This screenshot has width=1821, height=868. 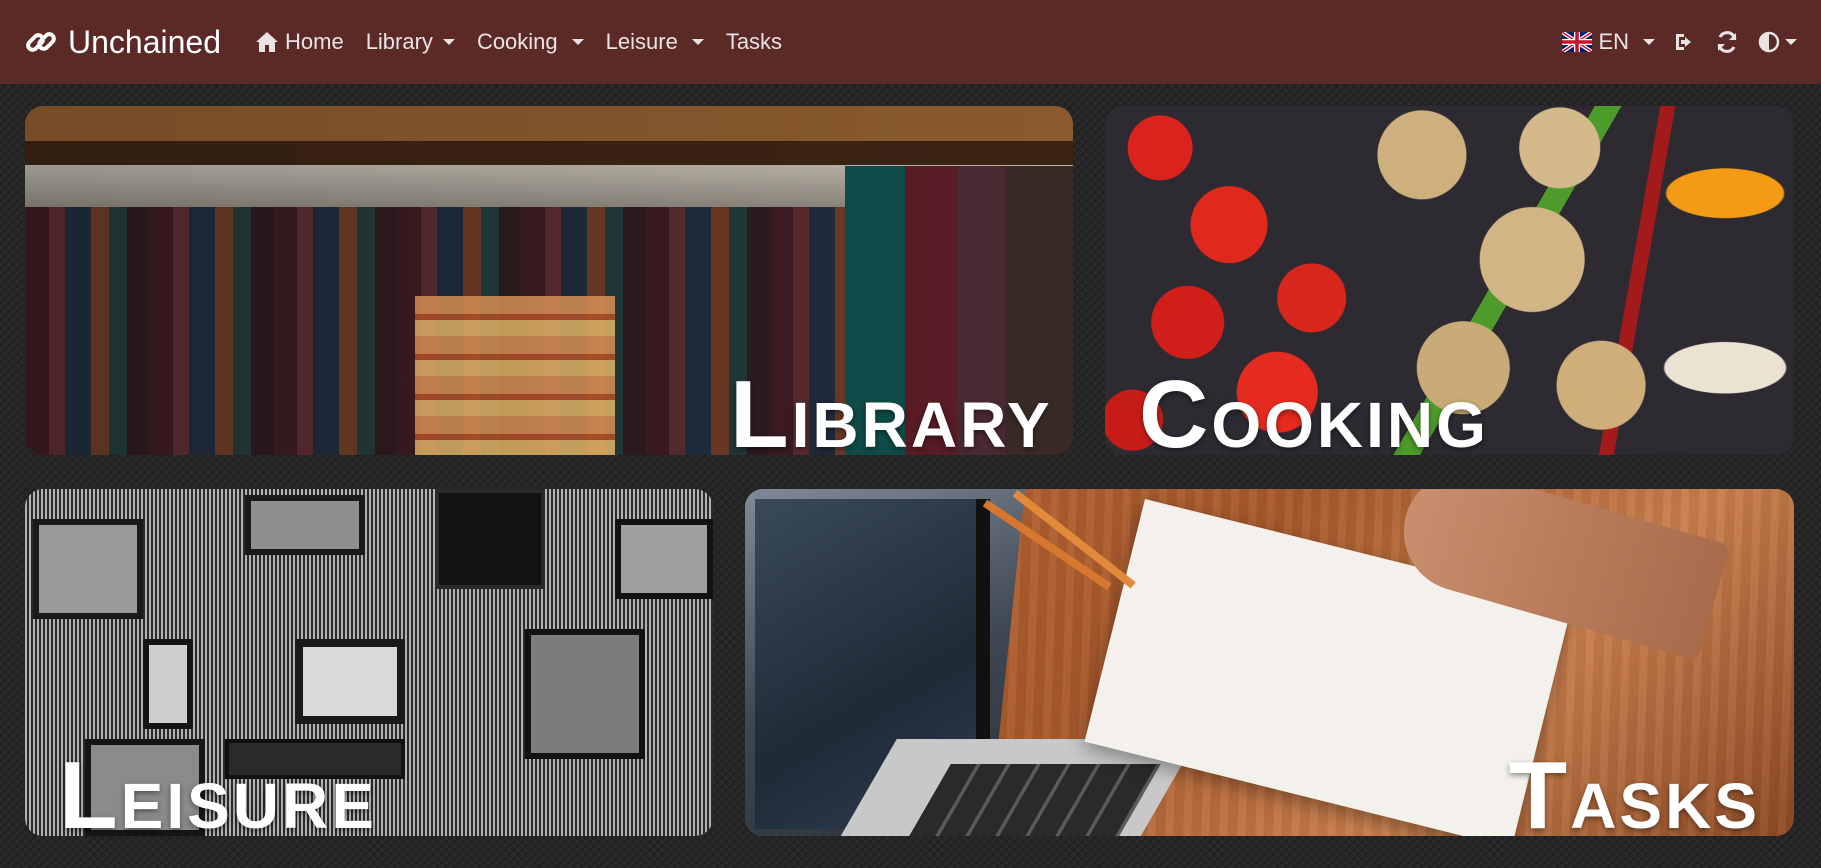 I want to click on leisure-title: Leisure, so click(x=218, y=789).